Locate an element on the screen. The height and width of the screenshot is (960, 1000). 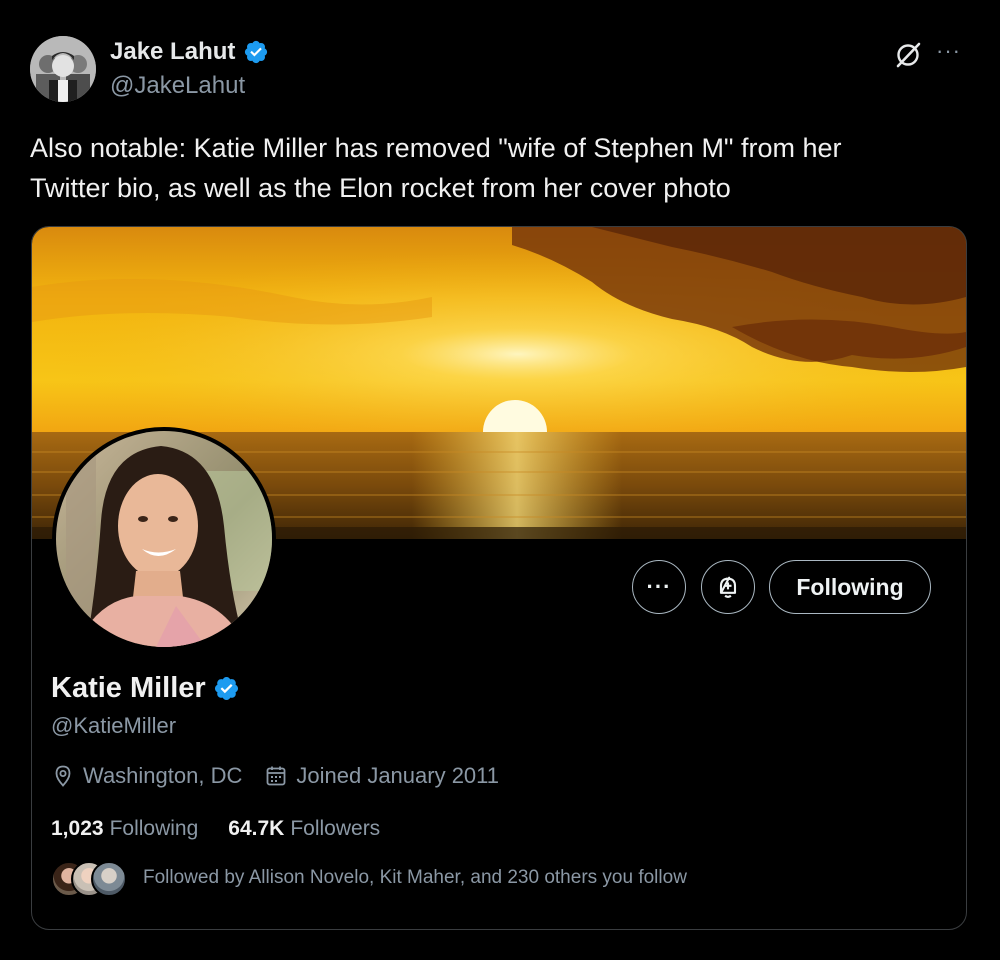
joined-date: Joined January 2011 is located at coordinates (381, 776).